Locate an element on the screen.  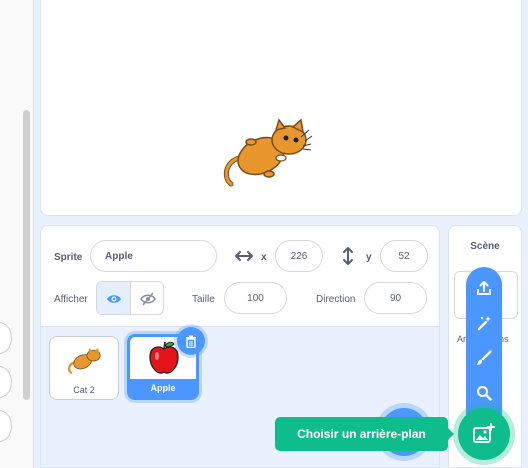
size-label: Taille is located at coordinates (203, 299).